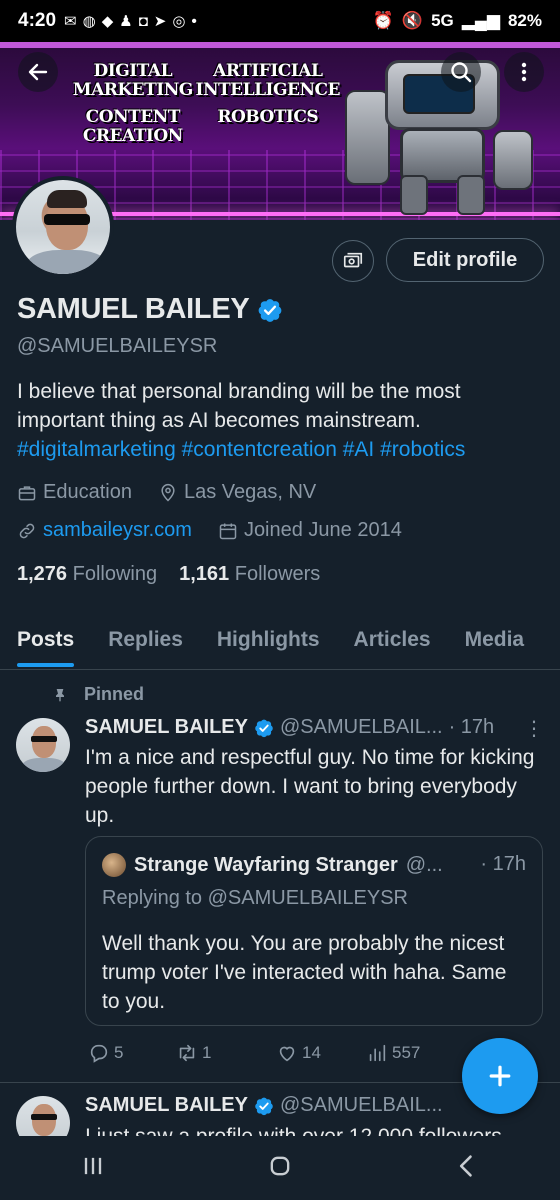 This screenshot has height=1200, width=560. I want to click on recent-apps-button, so click(93, 1168).